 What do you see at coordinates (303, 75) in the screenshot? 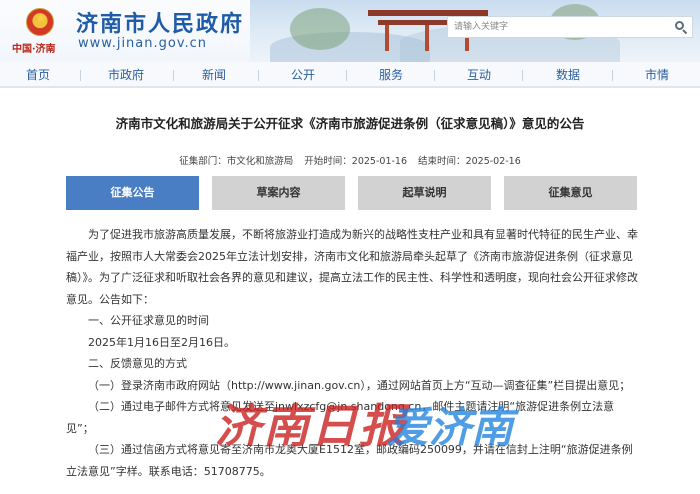
I see `nav-item-disclosure: 公开` at bounding box center [303, 75].